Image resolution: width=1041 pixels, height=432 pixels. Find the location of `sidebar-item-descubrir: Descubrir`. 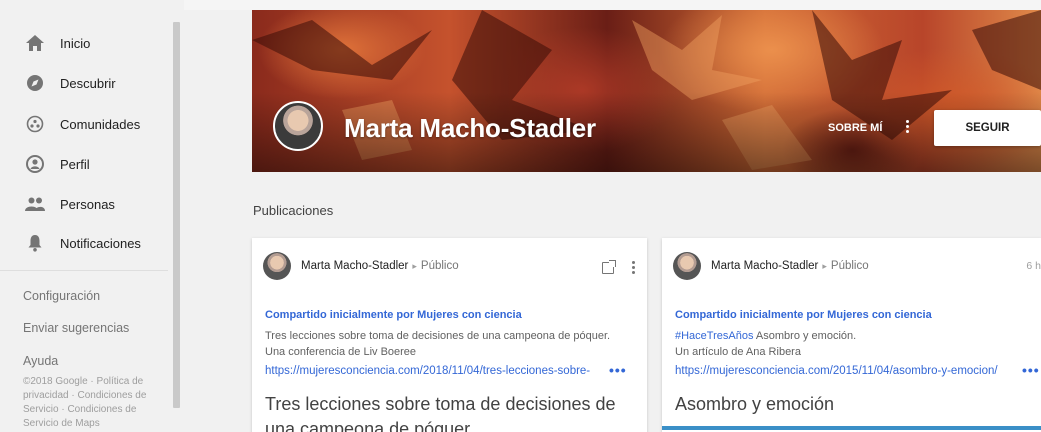

sidebar-item-descubrir: Descubrir is located at coordinates (85, 83).